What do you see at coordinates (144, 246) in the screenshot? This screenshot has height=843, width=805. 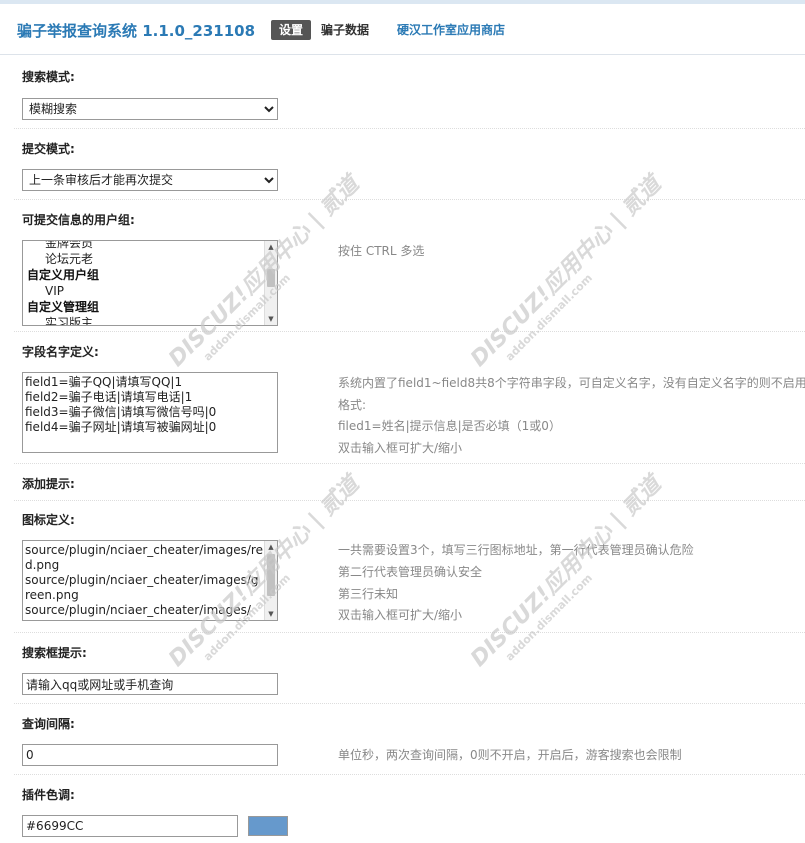 I see `user-group-option: 金牌会员` at bounding box center [144, 246].